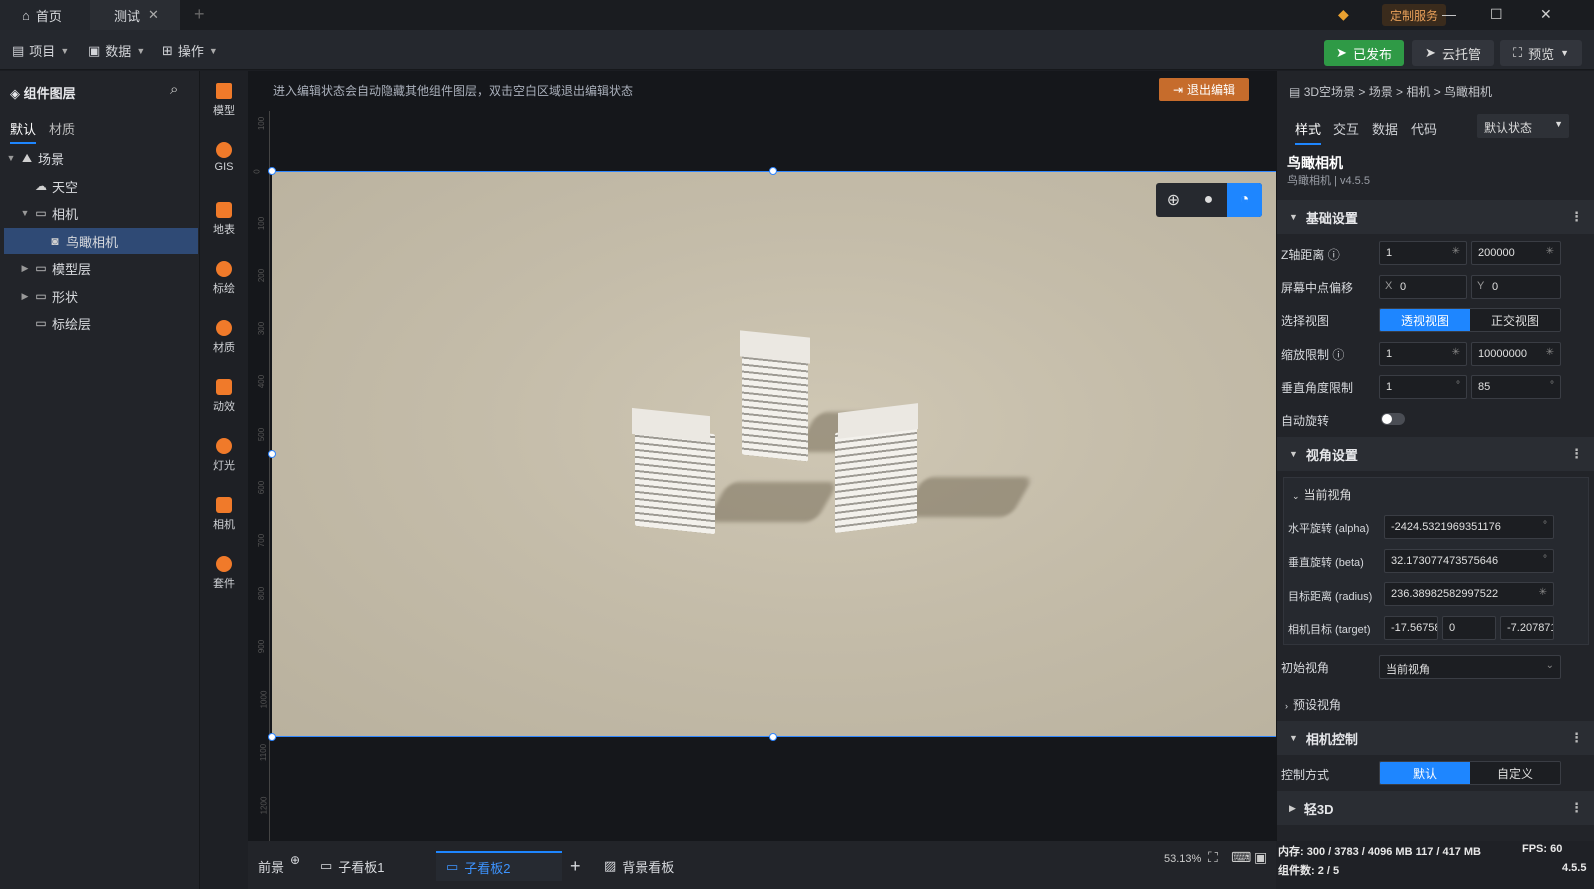  Describe the element at coordinates (1425, 773) in the screenshot. I see `control-default-button: 默认` at that location.